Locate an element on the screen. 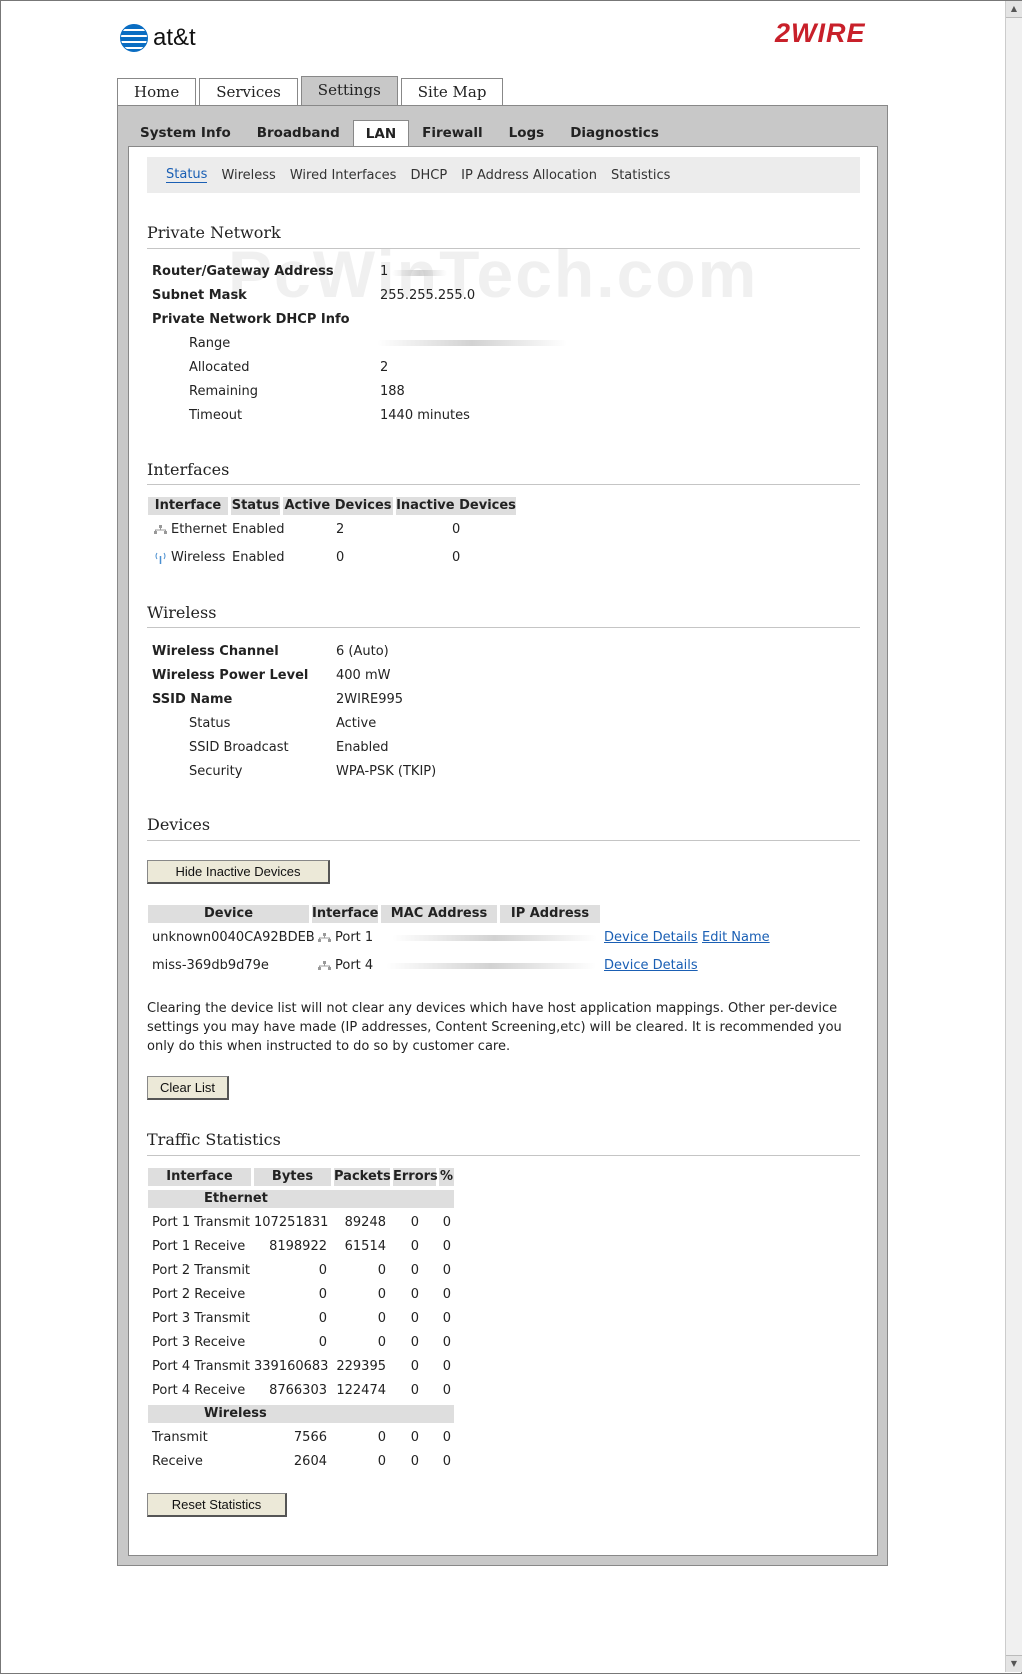  ethernet-group-header: Ethernet is located at coordinates (301, 1199).